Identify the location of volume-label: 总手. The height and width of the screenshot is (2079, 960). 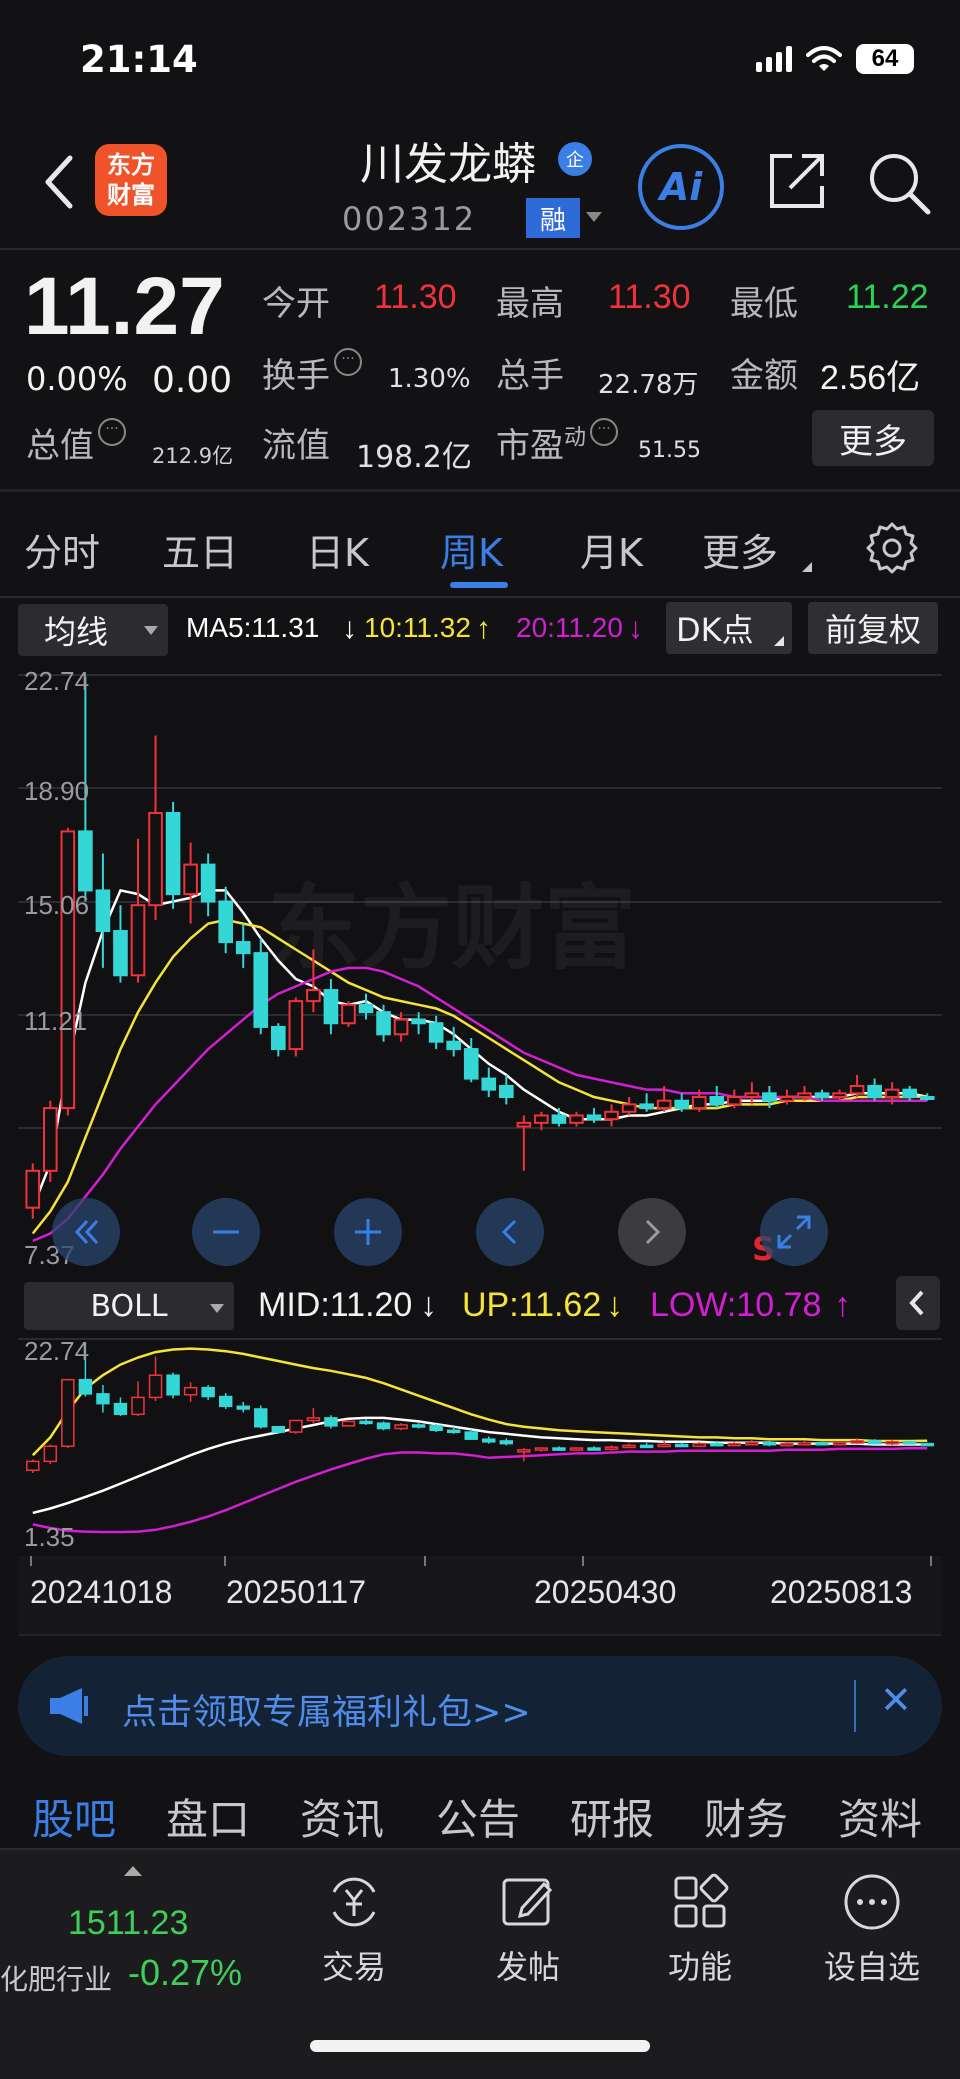
(530, 376).